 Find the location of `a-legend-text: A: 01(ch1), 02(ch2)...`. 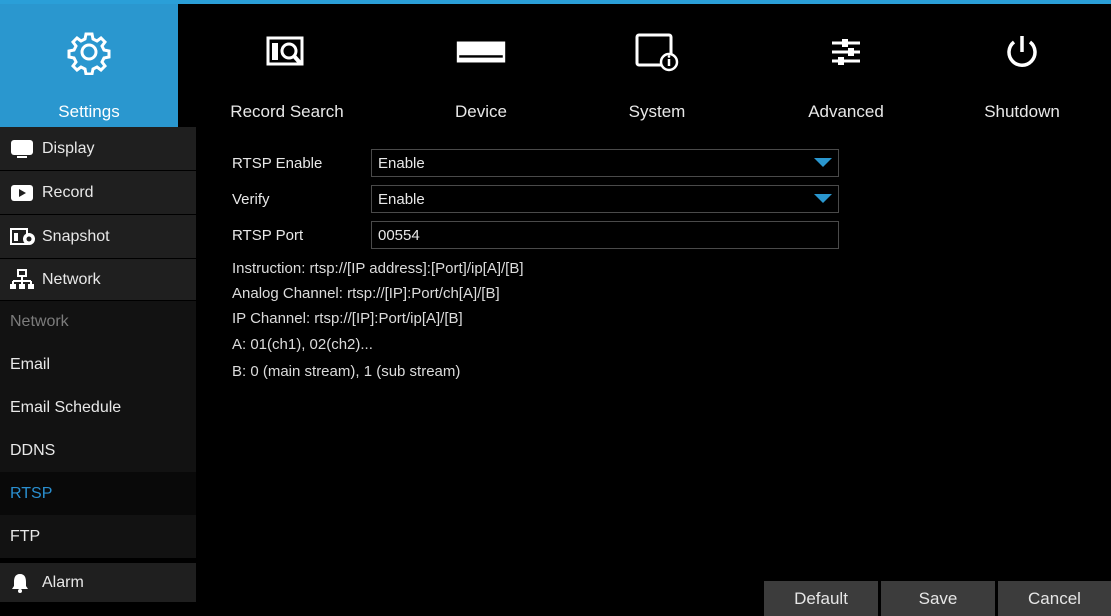

a-legend-text: A: 01(ch1), 02(ch2)... is located at coordinates (302, 344).